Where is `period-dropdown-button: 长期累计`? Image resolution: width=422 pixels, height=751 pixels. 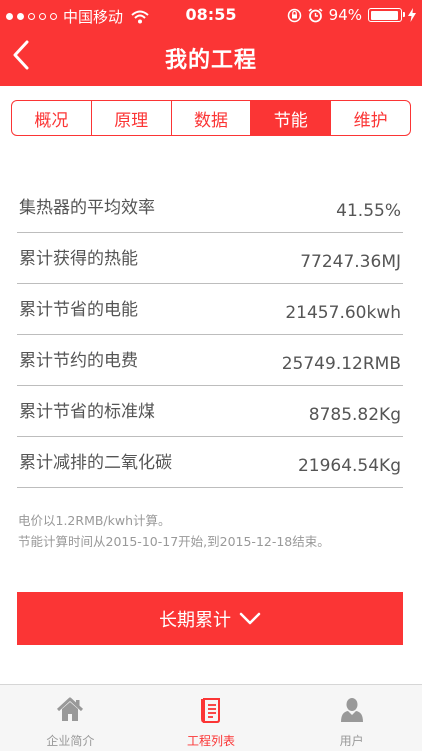 period-dropdown-button: 长期累计 is located at coordinates (210, 618).